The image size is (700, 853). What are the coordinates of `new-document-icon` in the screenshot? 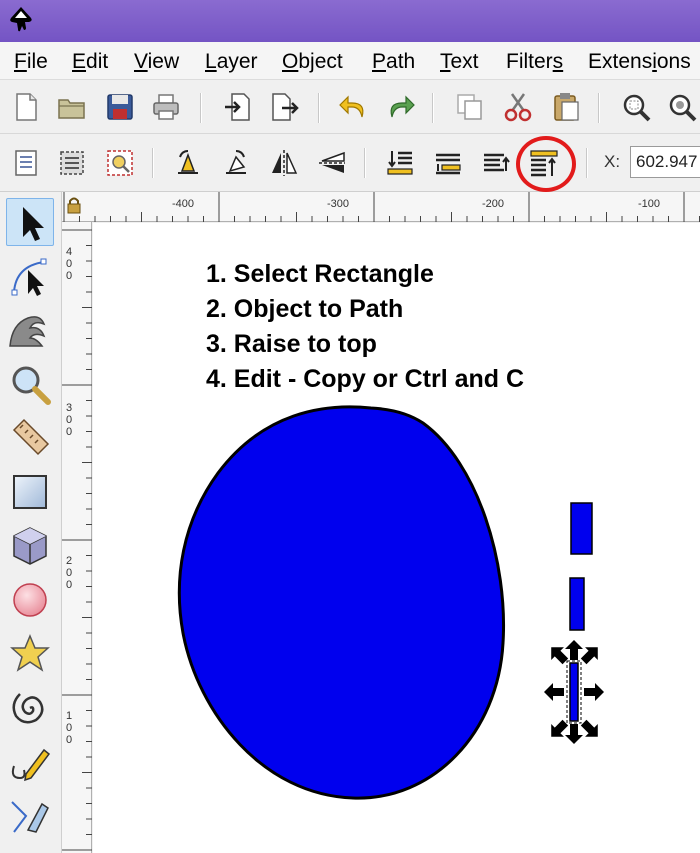 It's located at (26, 107).